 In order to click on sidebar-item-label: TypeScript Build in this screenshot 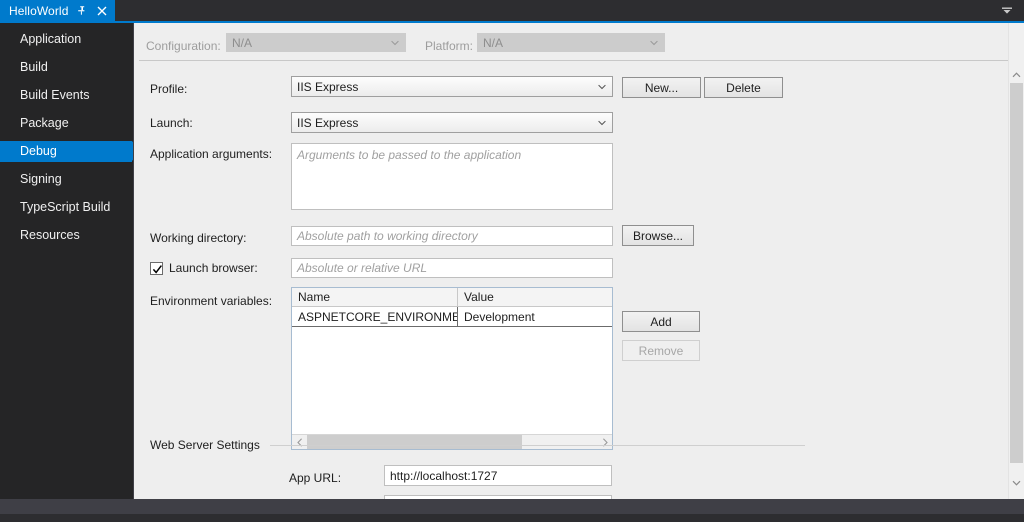, I will do `click(65, 207)`.